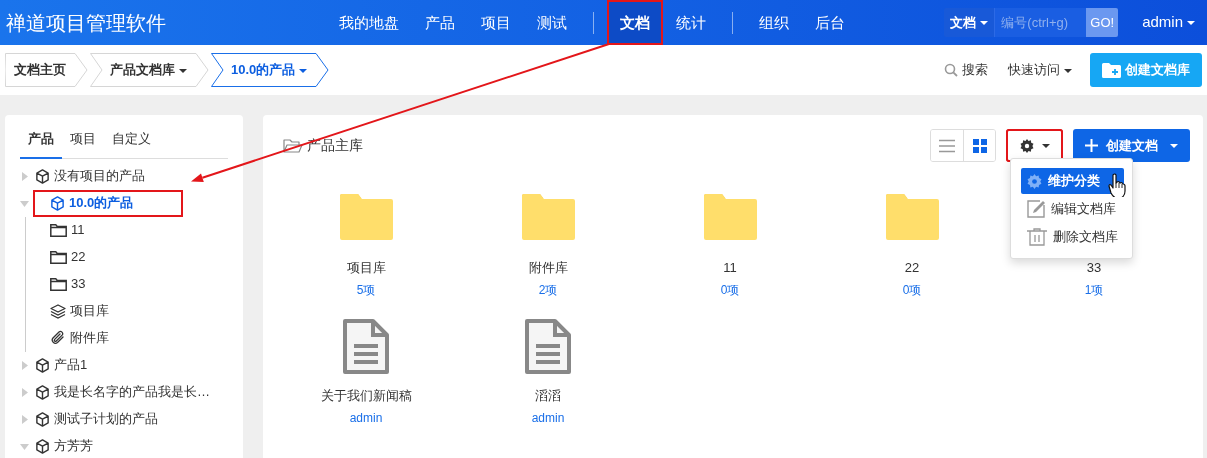 The image size is (1207, 458). What do you see at coordinates (81, 311) in the screenshot?
I see `tree-item: 项目库` at bounding box center [81, 311].